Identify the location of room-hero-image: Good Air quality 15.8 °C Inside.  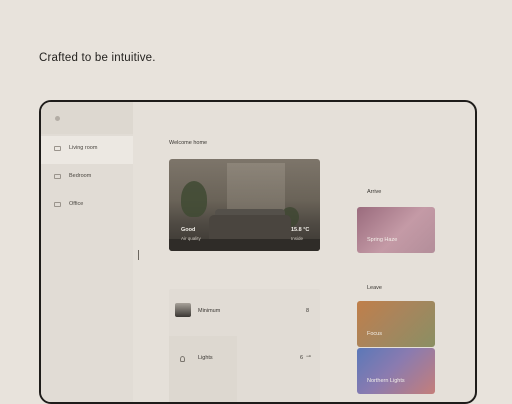
(244, 205).